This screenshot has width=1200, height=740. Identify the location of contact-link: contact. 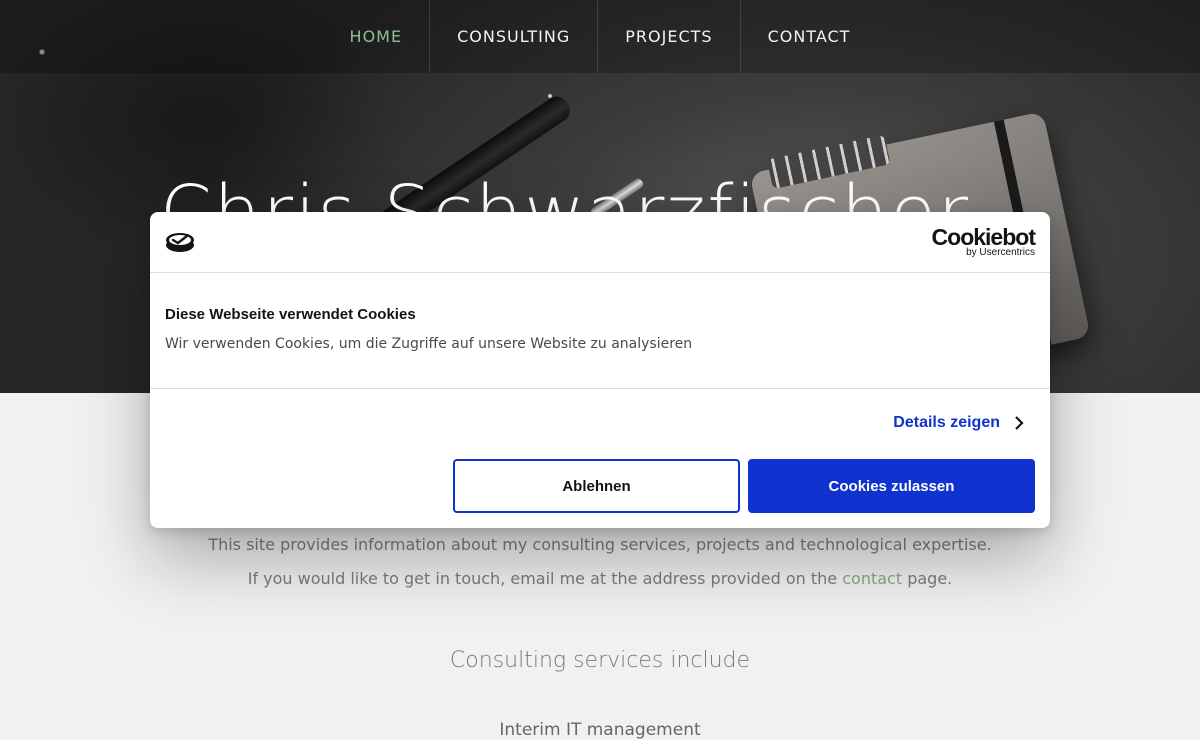
(872, 578).